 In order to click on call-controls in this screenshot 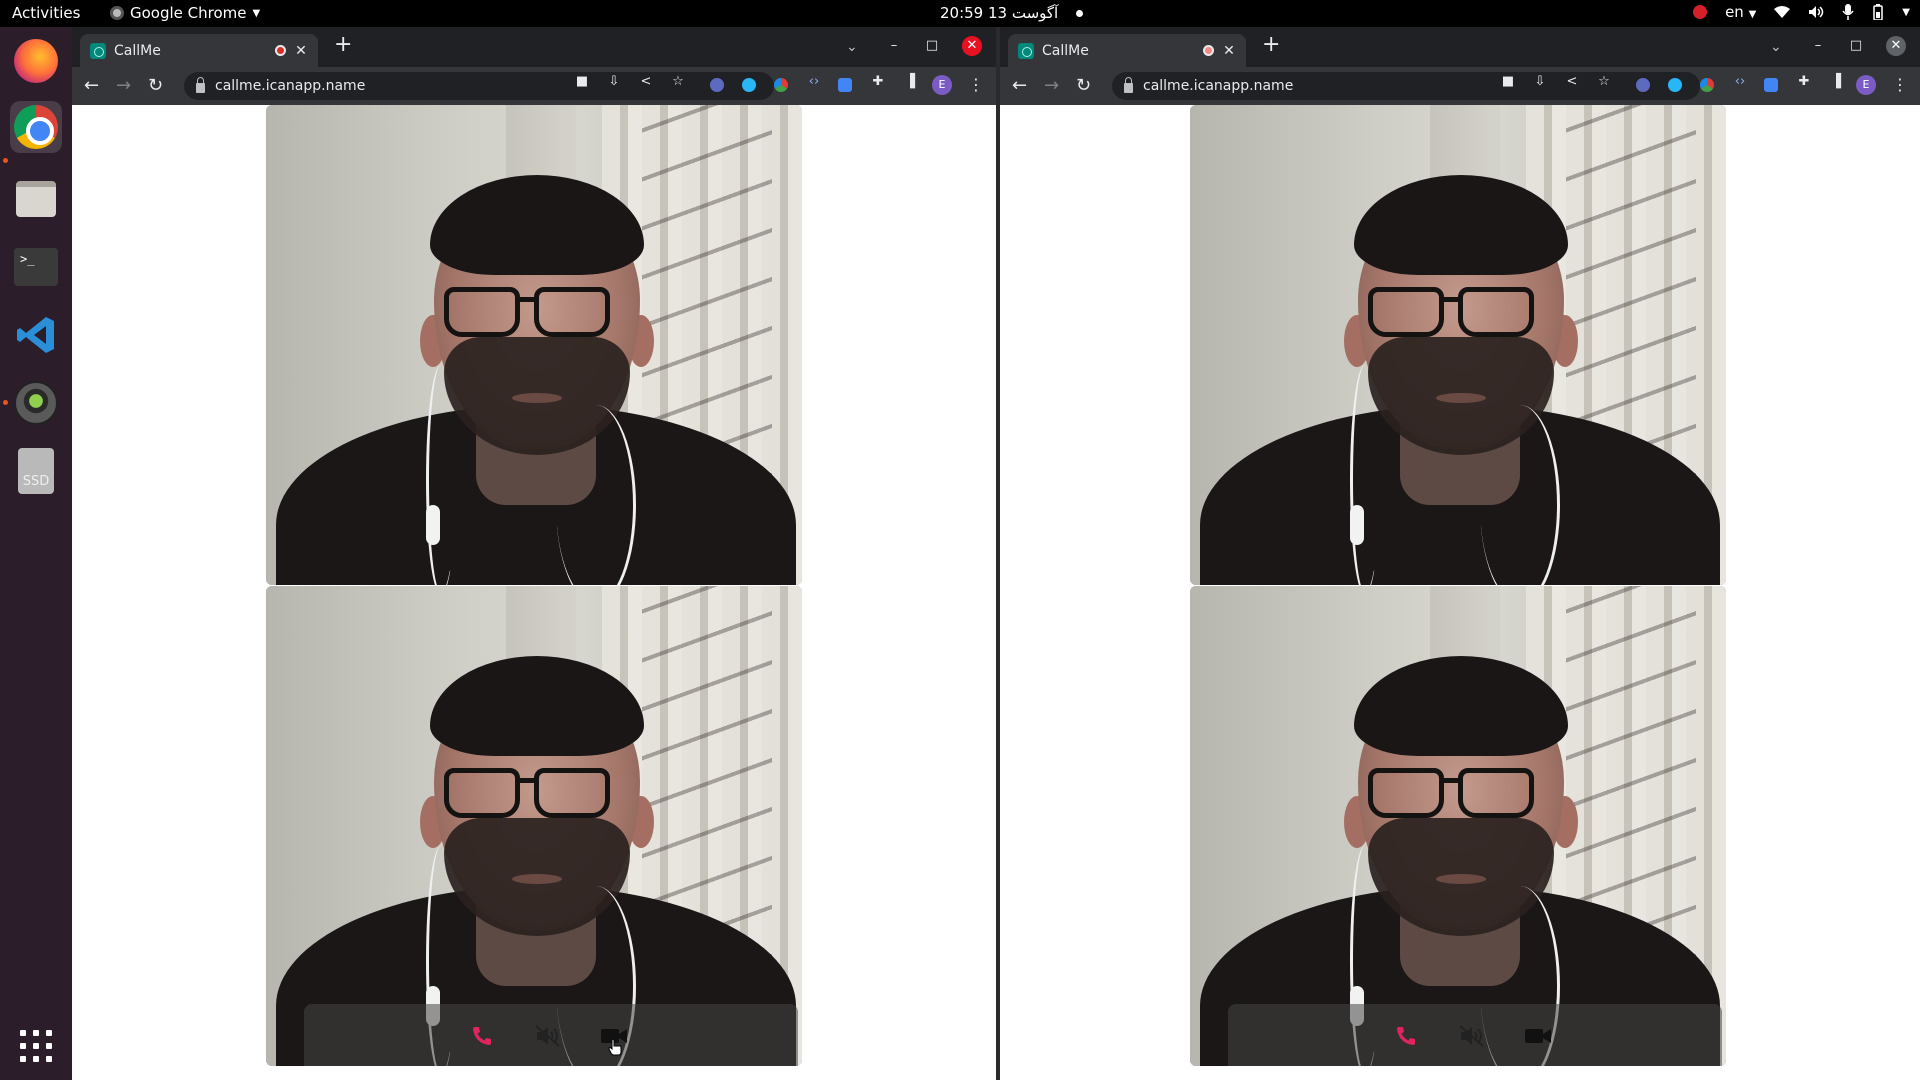, I will do `click(1475, 1035)`.